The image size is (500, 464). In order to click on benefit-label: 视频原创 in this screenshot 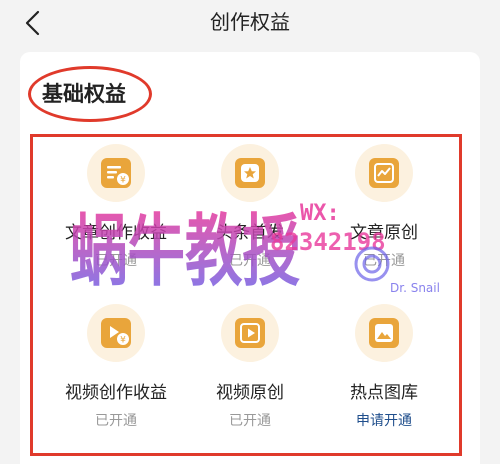, I will do `click(250, 393)`.